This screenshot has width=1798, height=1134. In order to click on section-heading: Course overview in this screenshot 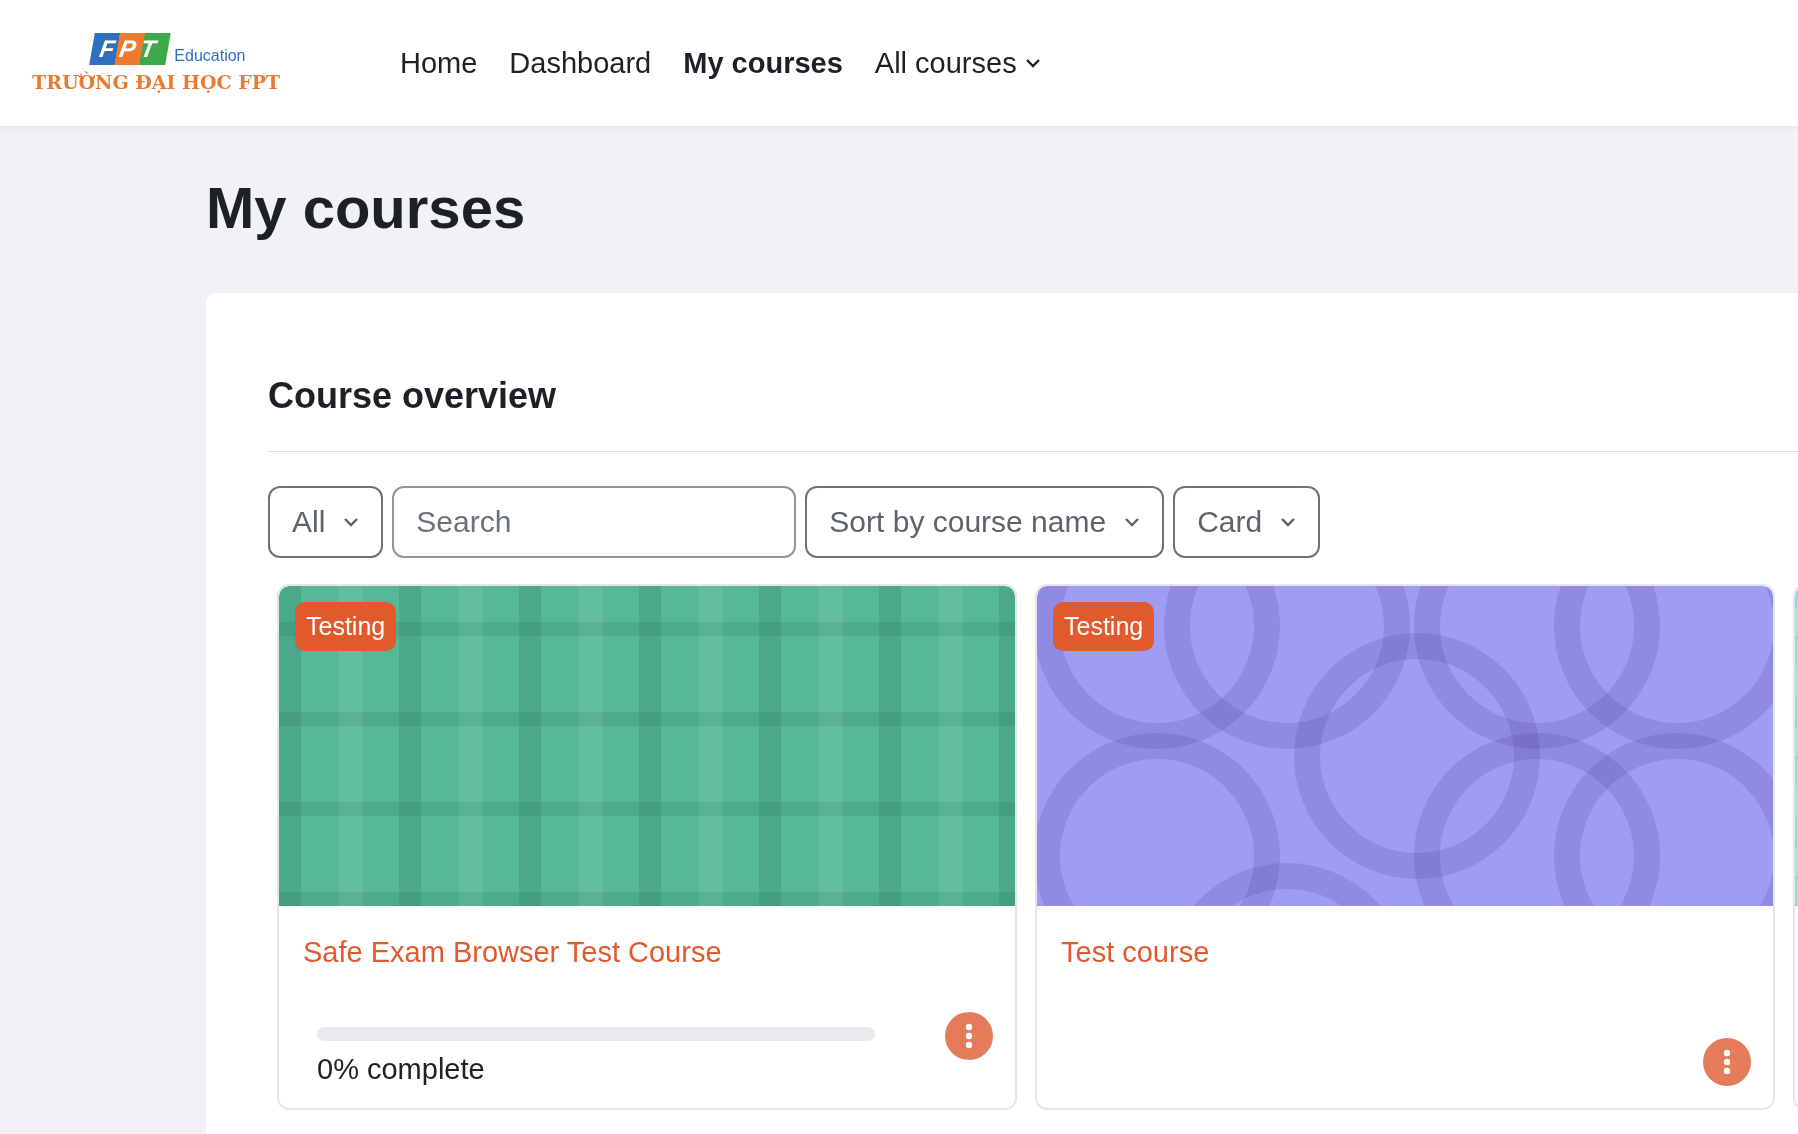, I will do `click(1033, 413)`.